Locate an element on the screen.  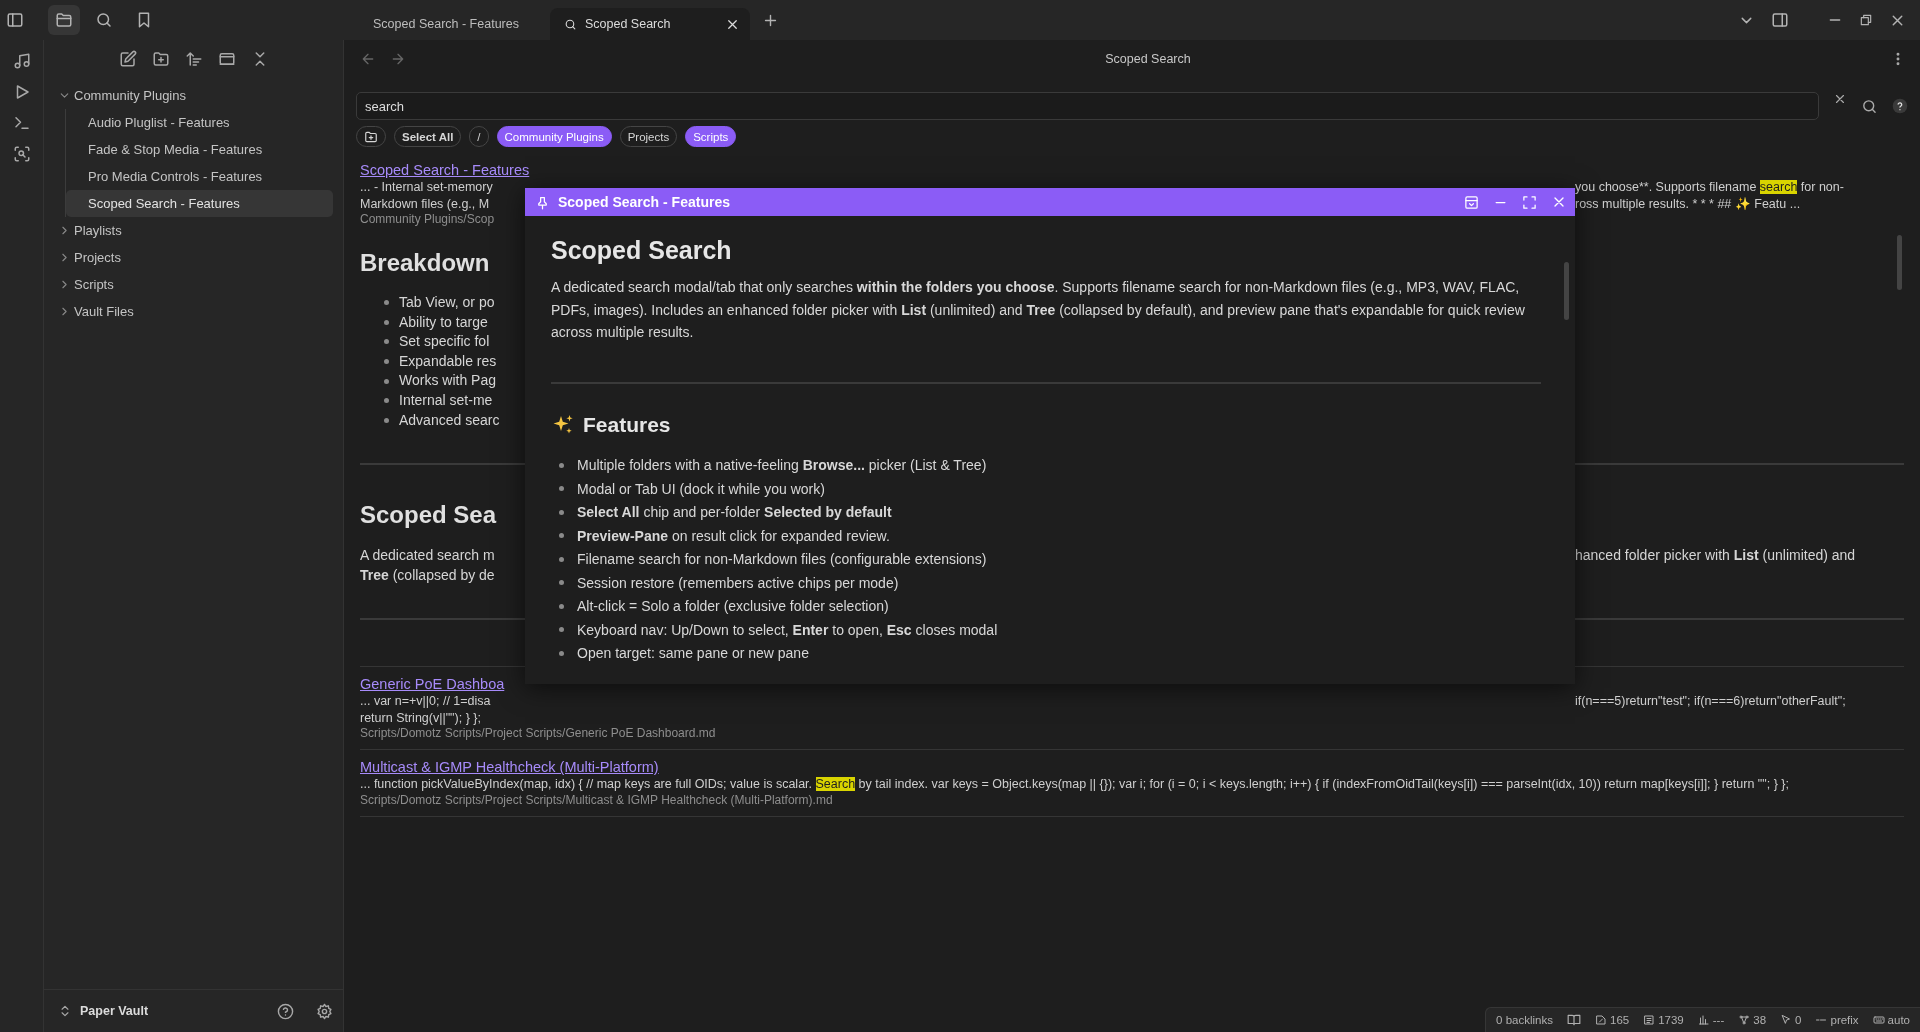
list-item: Set specific fol is located at coordinates (444, 342).